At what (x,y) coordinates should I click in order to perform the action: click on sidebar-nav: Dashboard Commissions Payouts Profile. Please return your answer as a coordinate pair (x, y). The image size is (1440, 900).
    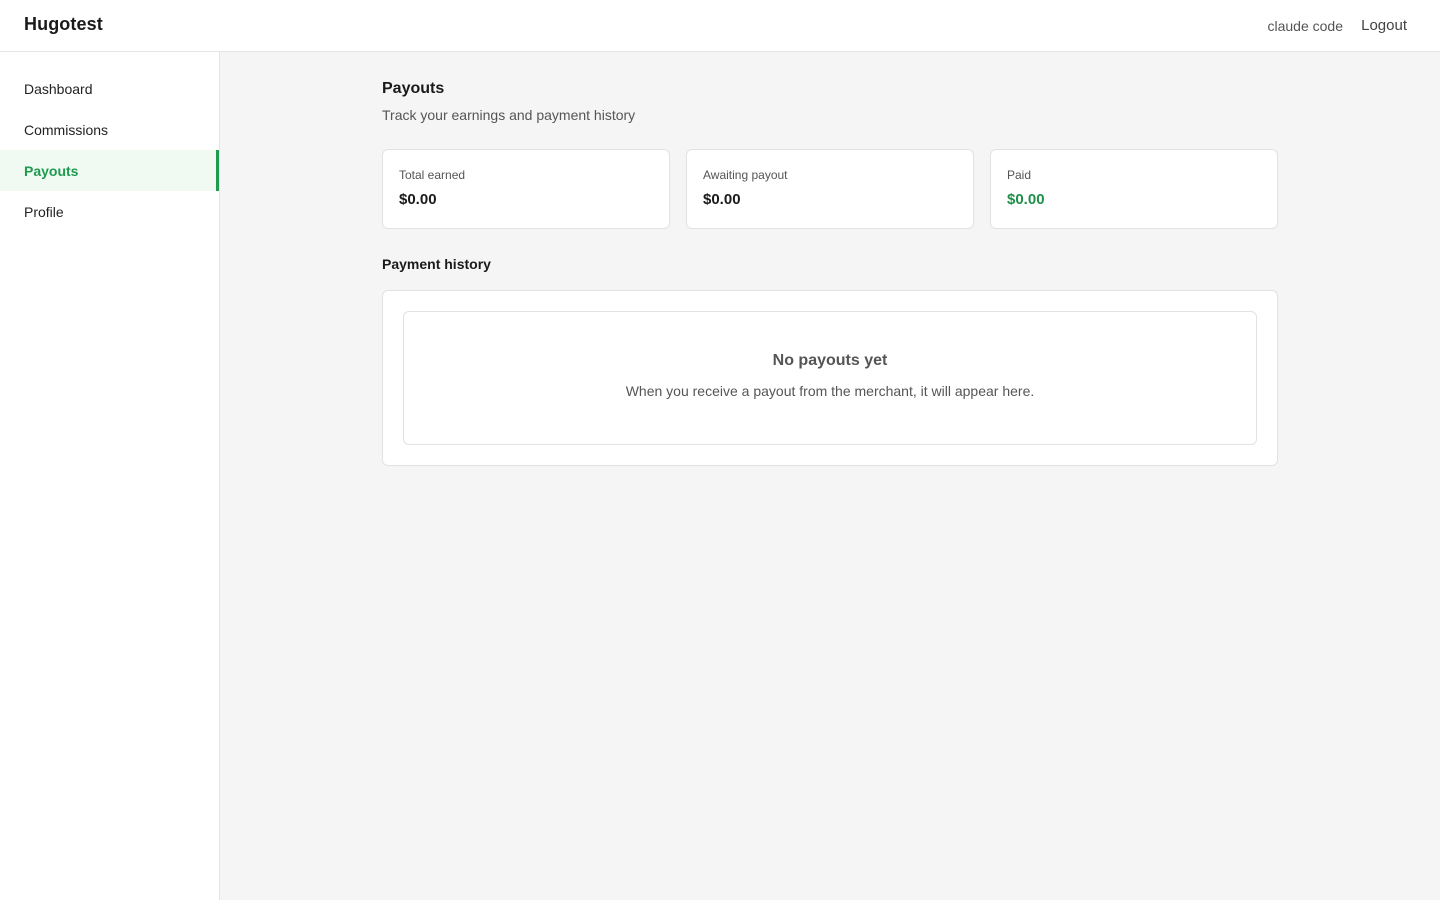
    Looking at the image, I should click on (109, 142).